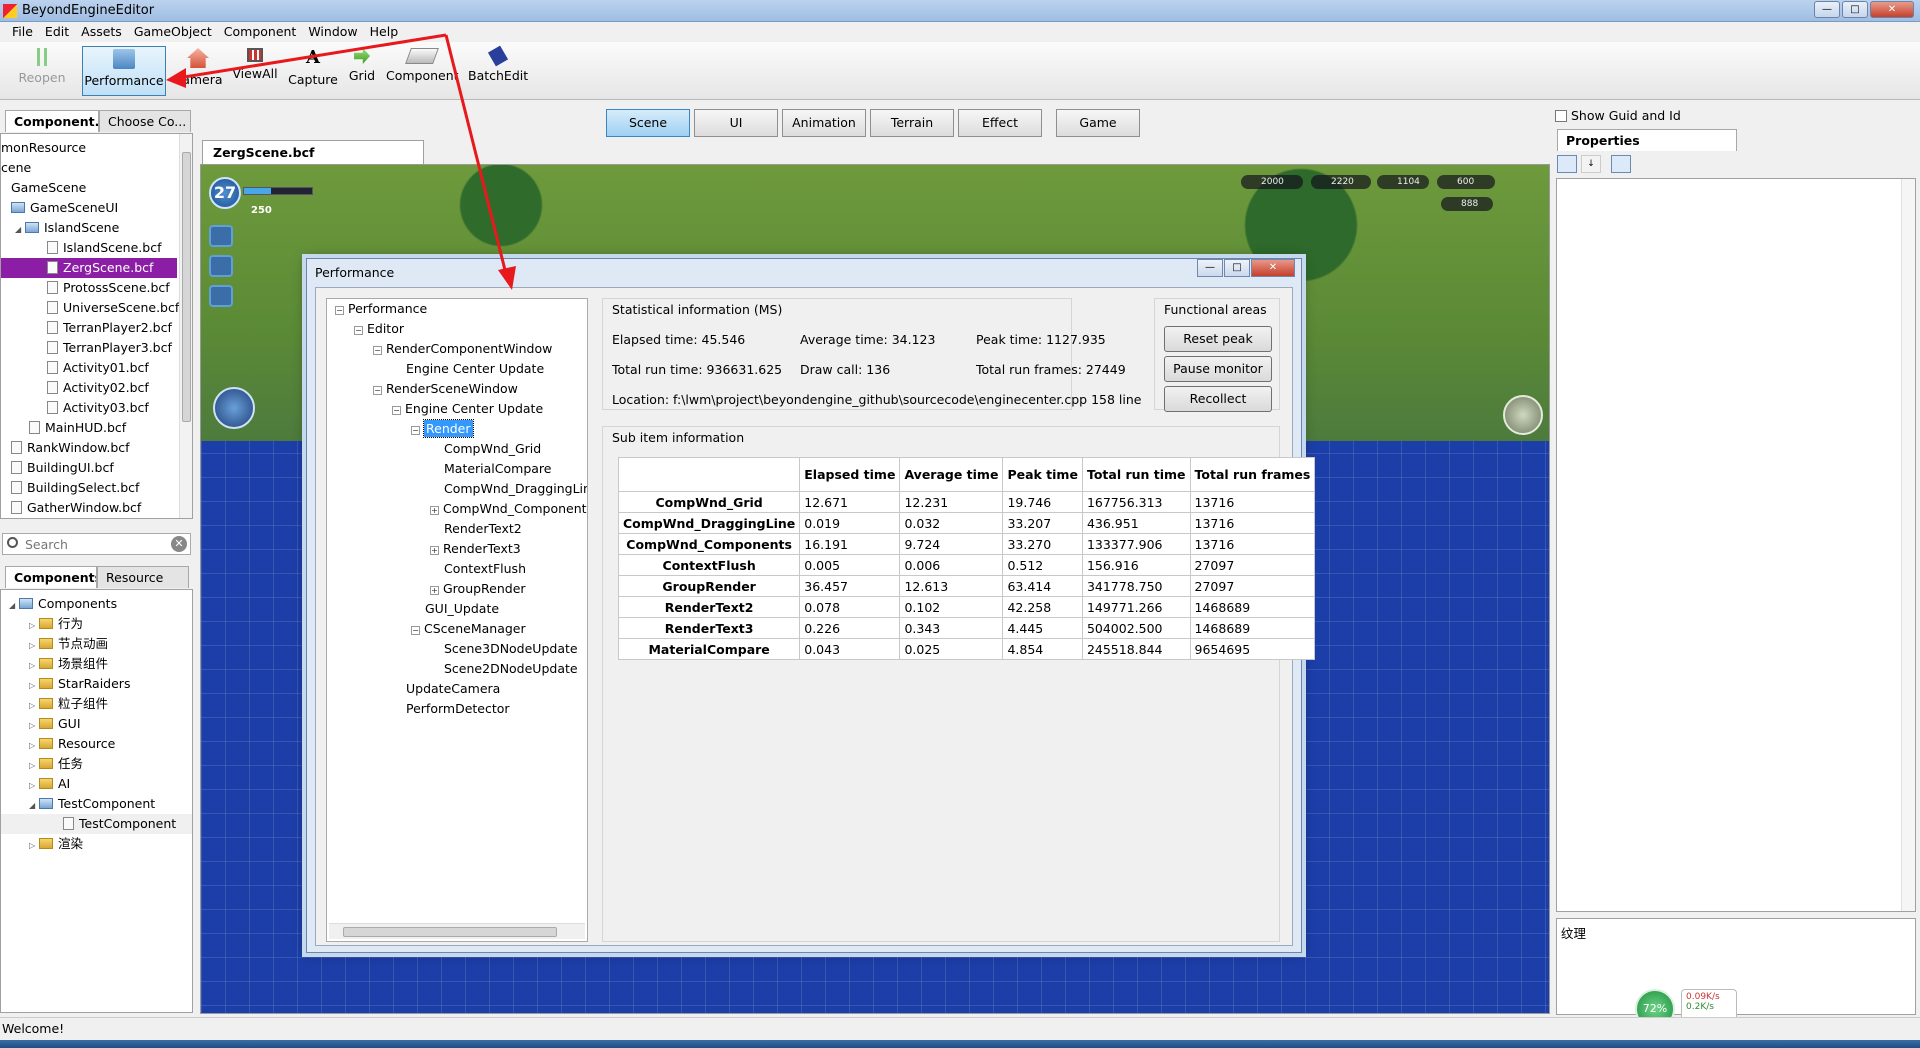 The image size is (1920, 1048). Describe the element at coordinates (104, 248) in the screenshot. I see `tree-item: IslandScene.bcf` at that location.